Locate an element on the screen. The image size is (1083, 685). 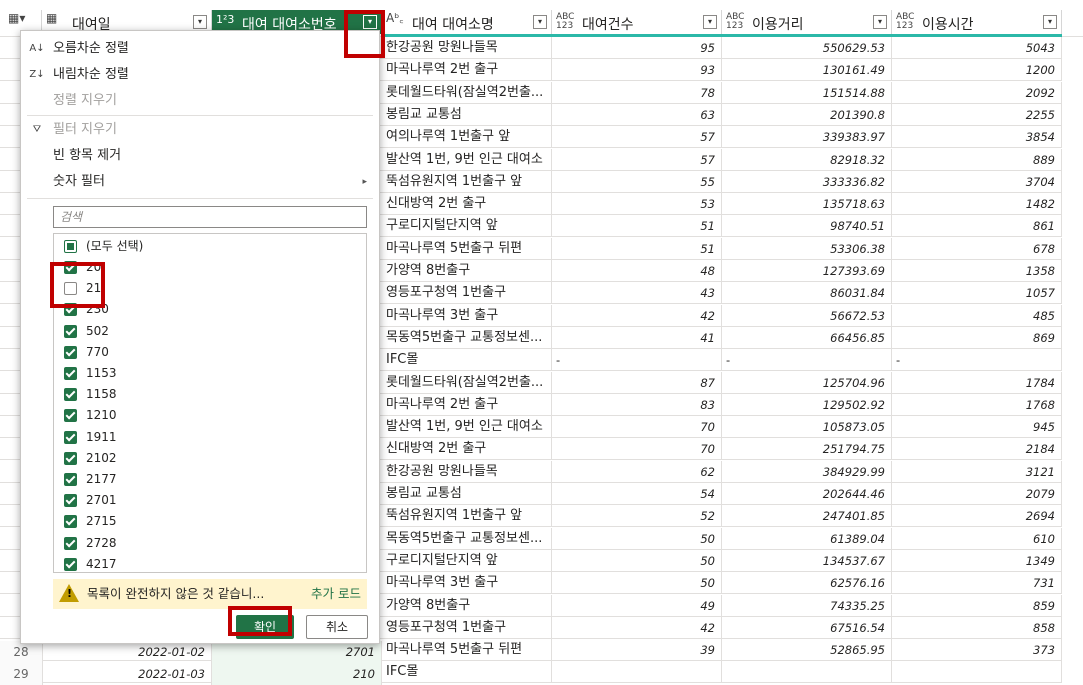
rental-count-cell: 52 is located at coordinates (637, 516).